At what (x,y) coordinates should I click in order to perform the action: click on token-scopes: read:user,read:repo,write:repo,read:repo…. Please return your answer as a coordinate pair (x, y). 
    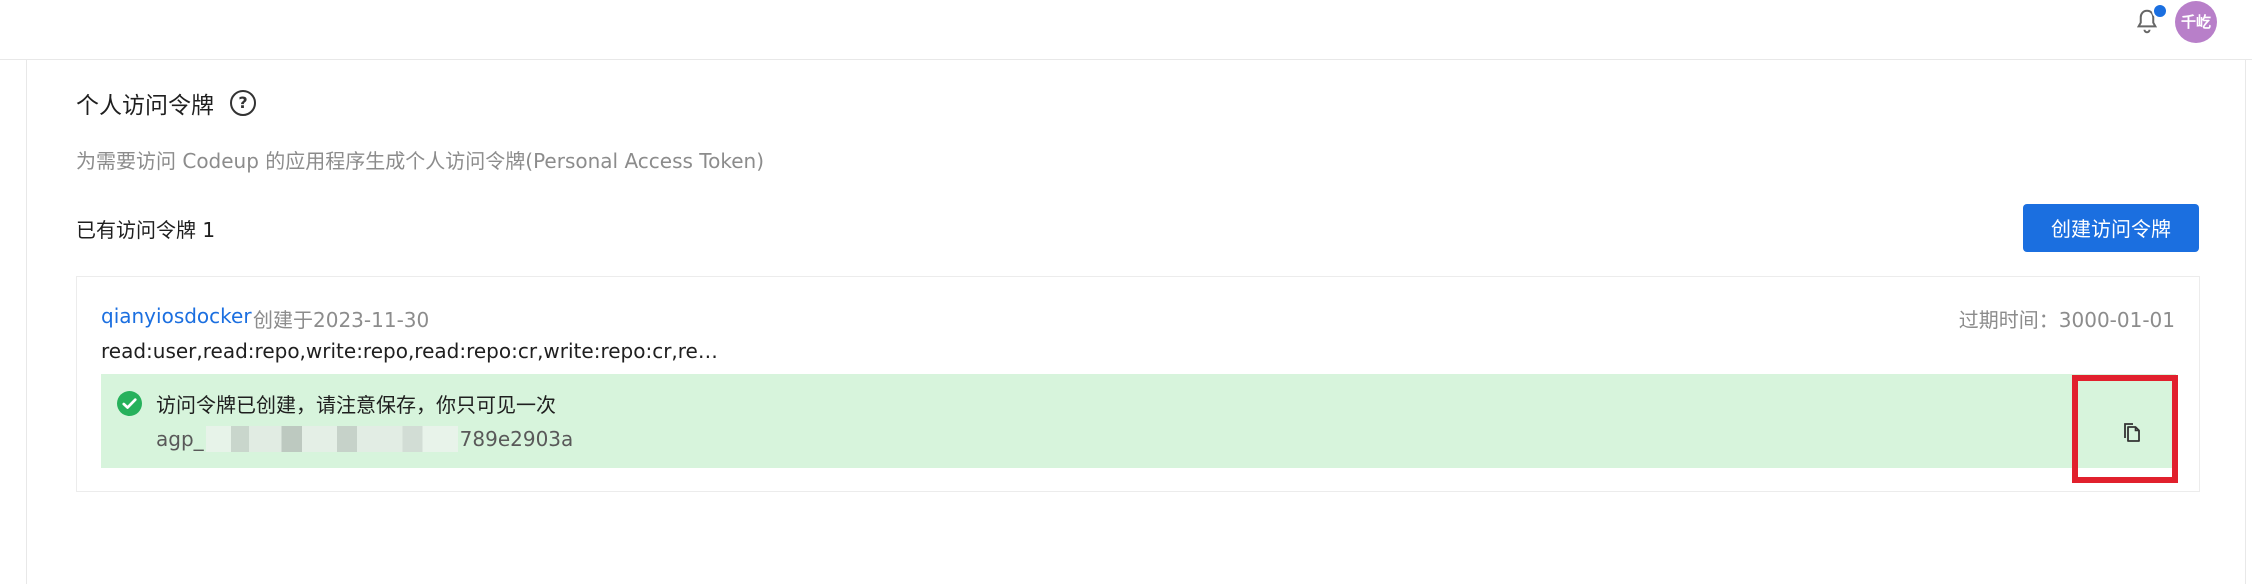
    Looking at the image, I should click on (409, 351).